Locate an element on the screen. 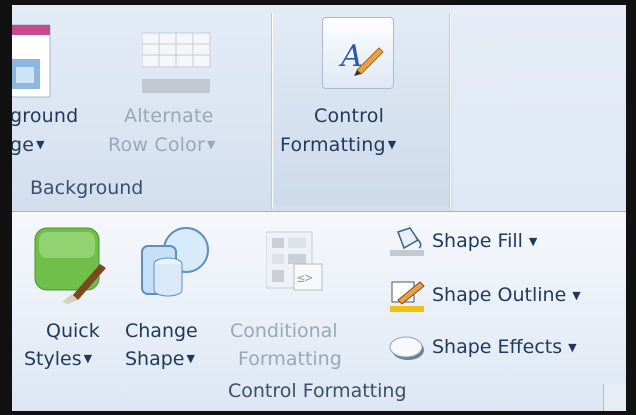  paint-bucket-icon is located at coordinates (407, 241).